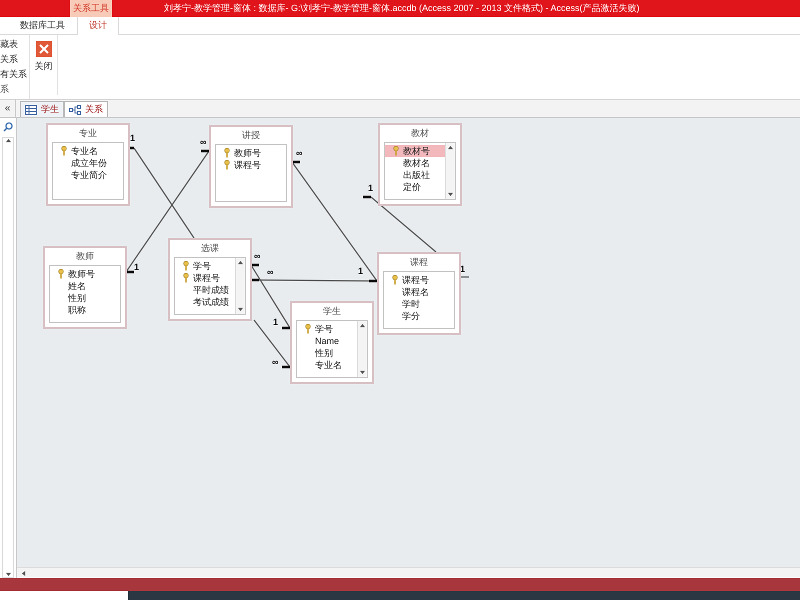 This screenshot has width=800, height=600. What do you see at coordinates (251, 135) in the screenshot?
I see `table-title: 讲授` at bounding box center [251, 135].